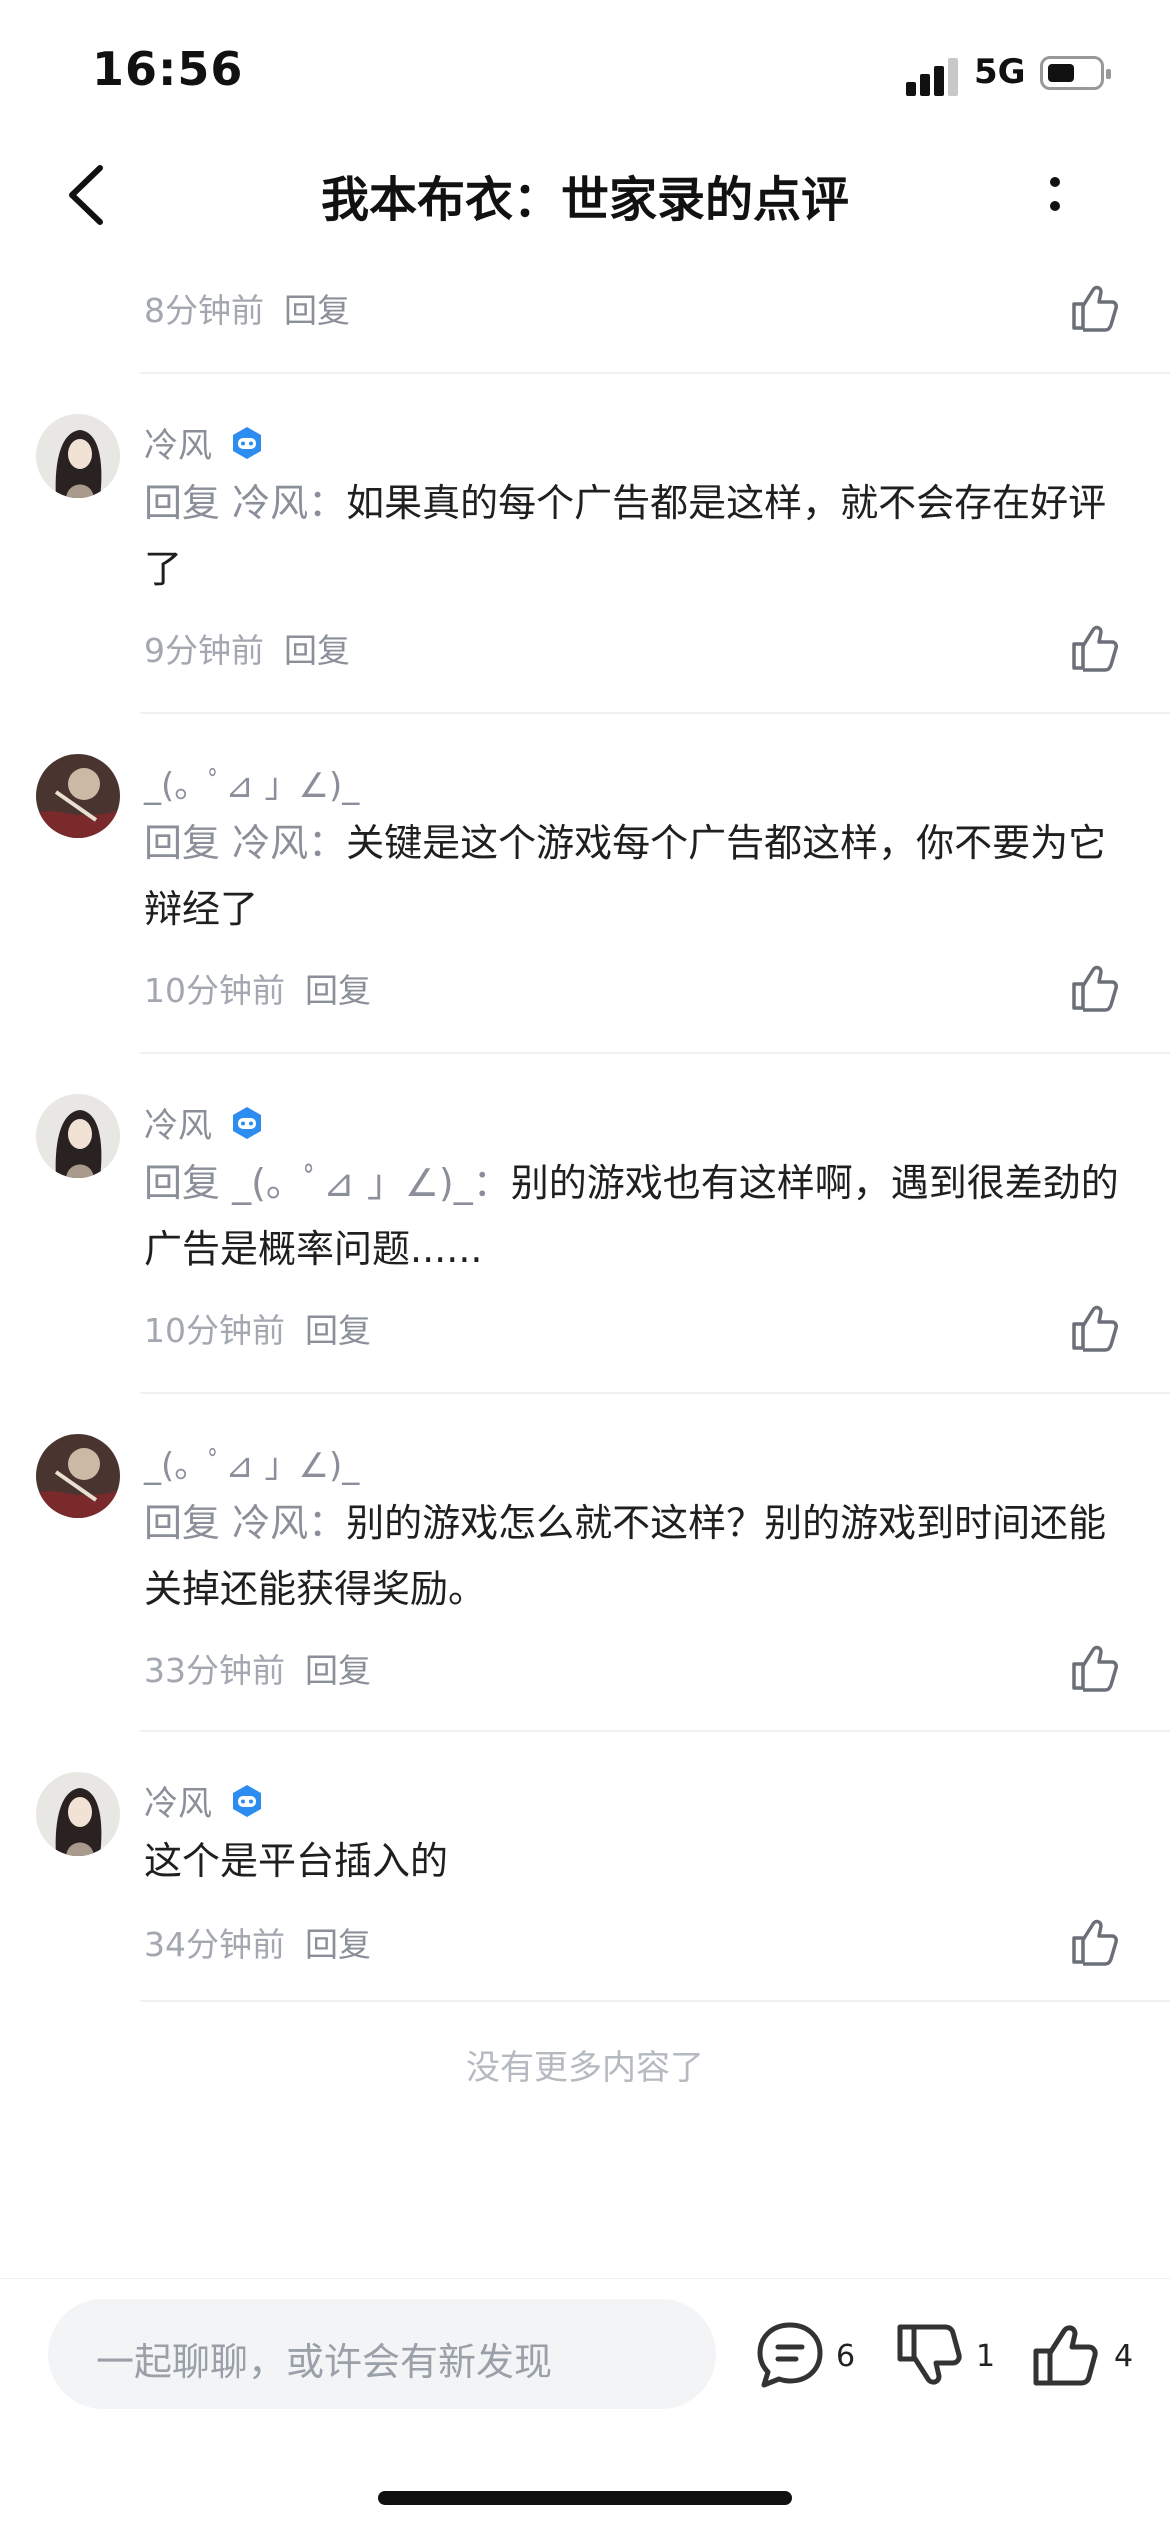 The height and width of the screenshot is (2533, 1170). What do you see at coordinates (634, 536) in the screenshot?
I see `comment-text: 回复 冷风：如果真的每个广告都是这样，就不会存在好评了` at bounding box center [634, 536].